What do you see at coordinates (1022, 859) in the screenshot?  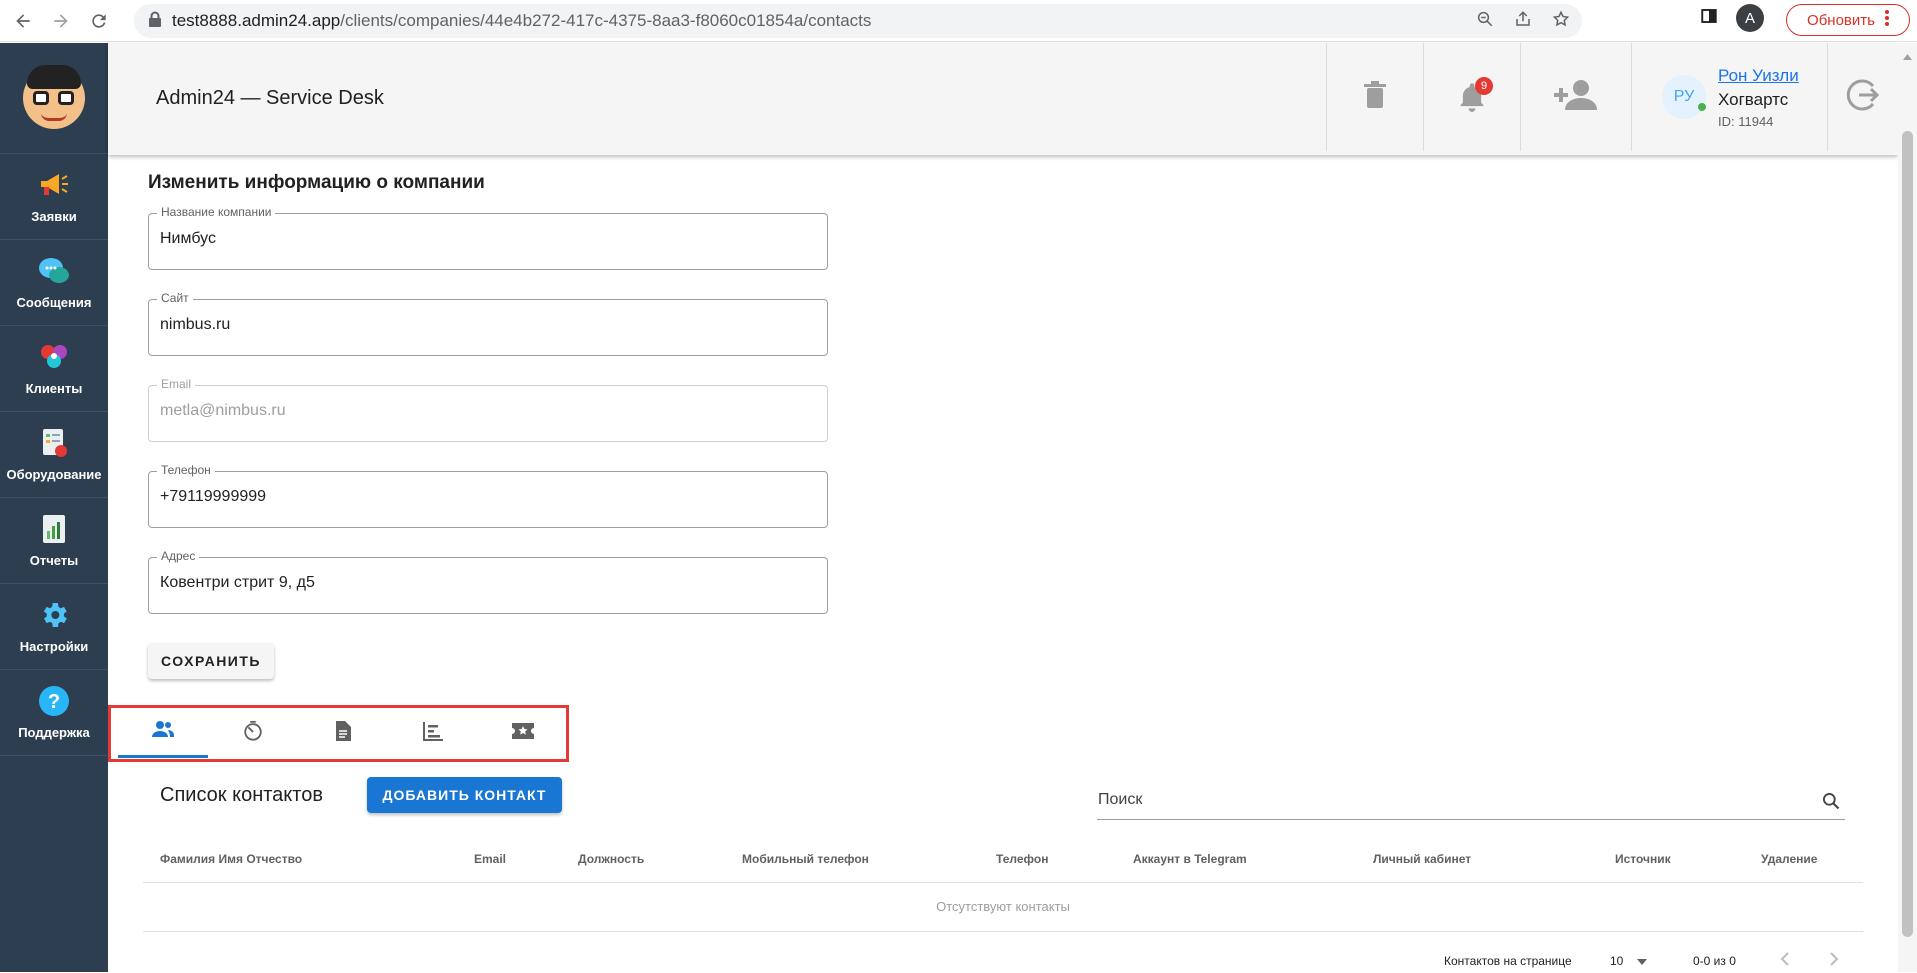 I see `column-header-phone: Телефон` at bounding box center [1022, 859].